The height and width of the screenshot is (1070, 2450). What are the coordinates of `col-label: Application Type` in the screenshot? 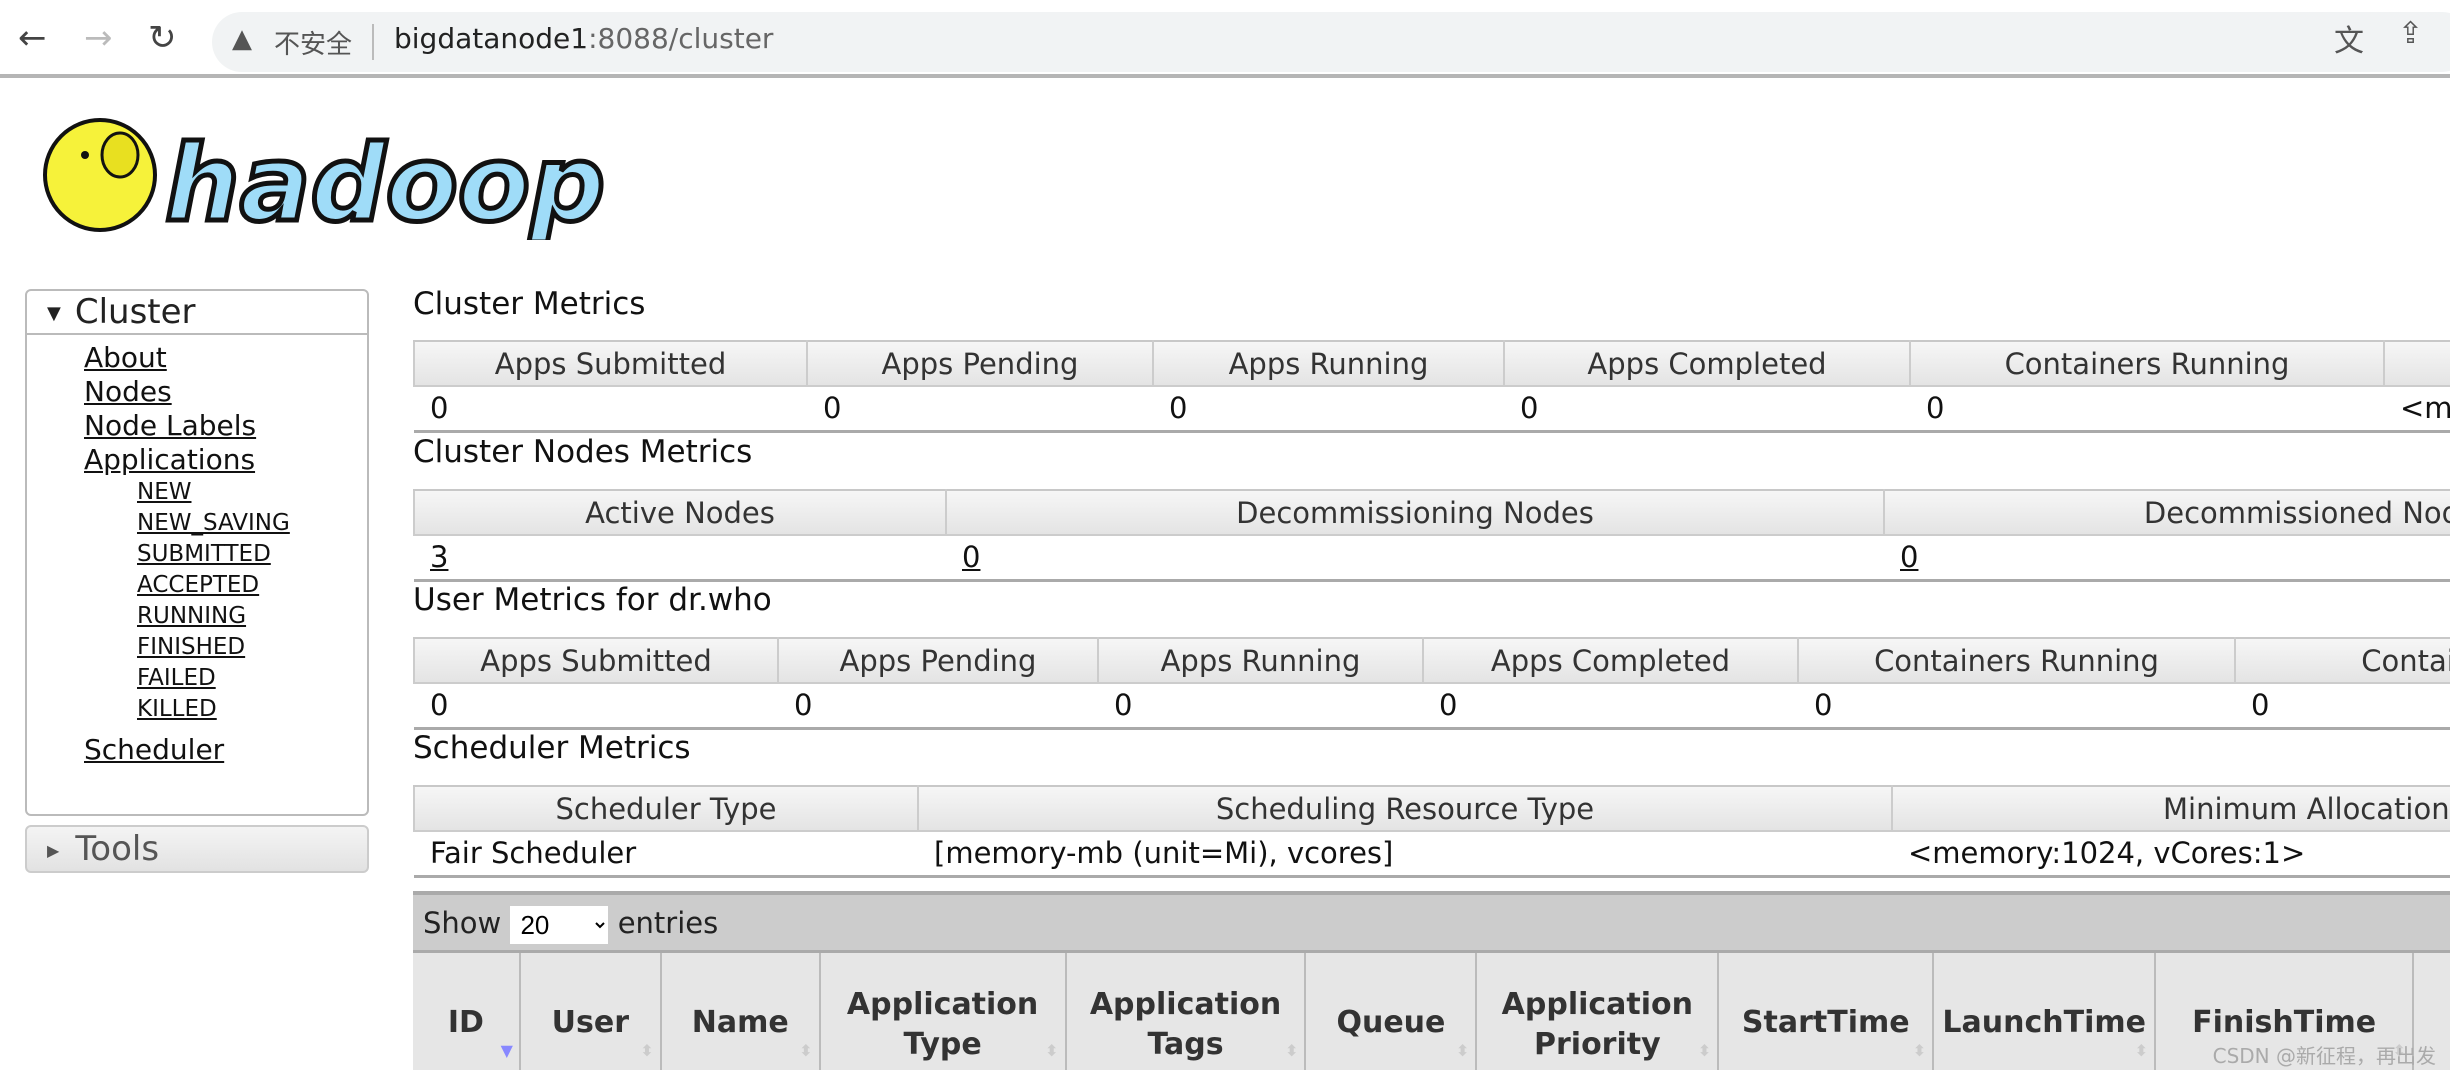 It's located at (942, 1024).